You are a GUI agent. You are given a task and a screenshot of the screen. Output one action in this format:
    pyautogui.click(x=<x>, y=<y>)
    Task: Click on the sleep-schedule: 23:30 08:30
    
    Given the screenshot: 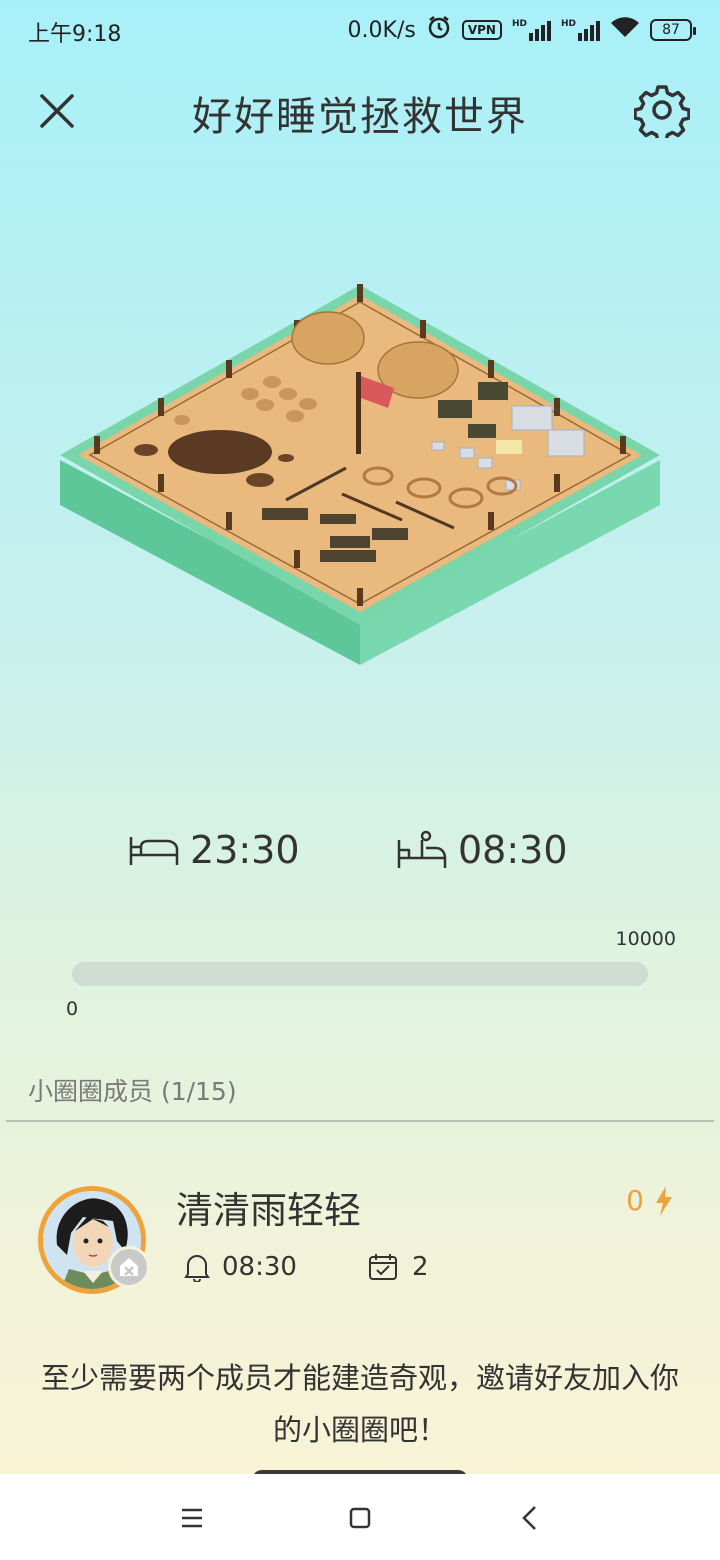 What is the action you would take?
    pyautogui.click(x=360, y=855)
    